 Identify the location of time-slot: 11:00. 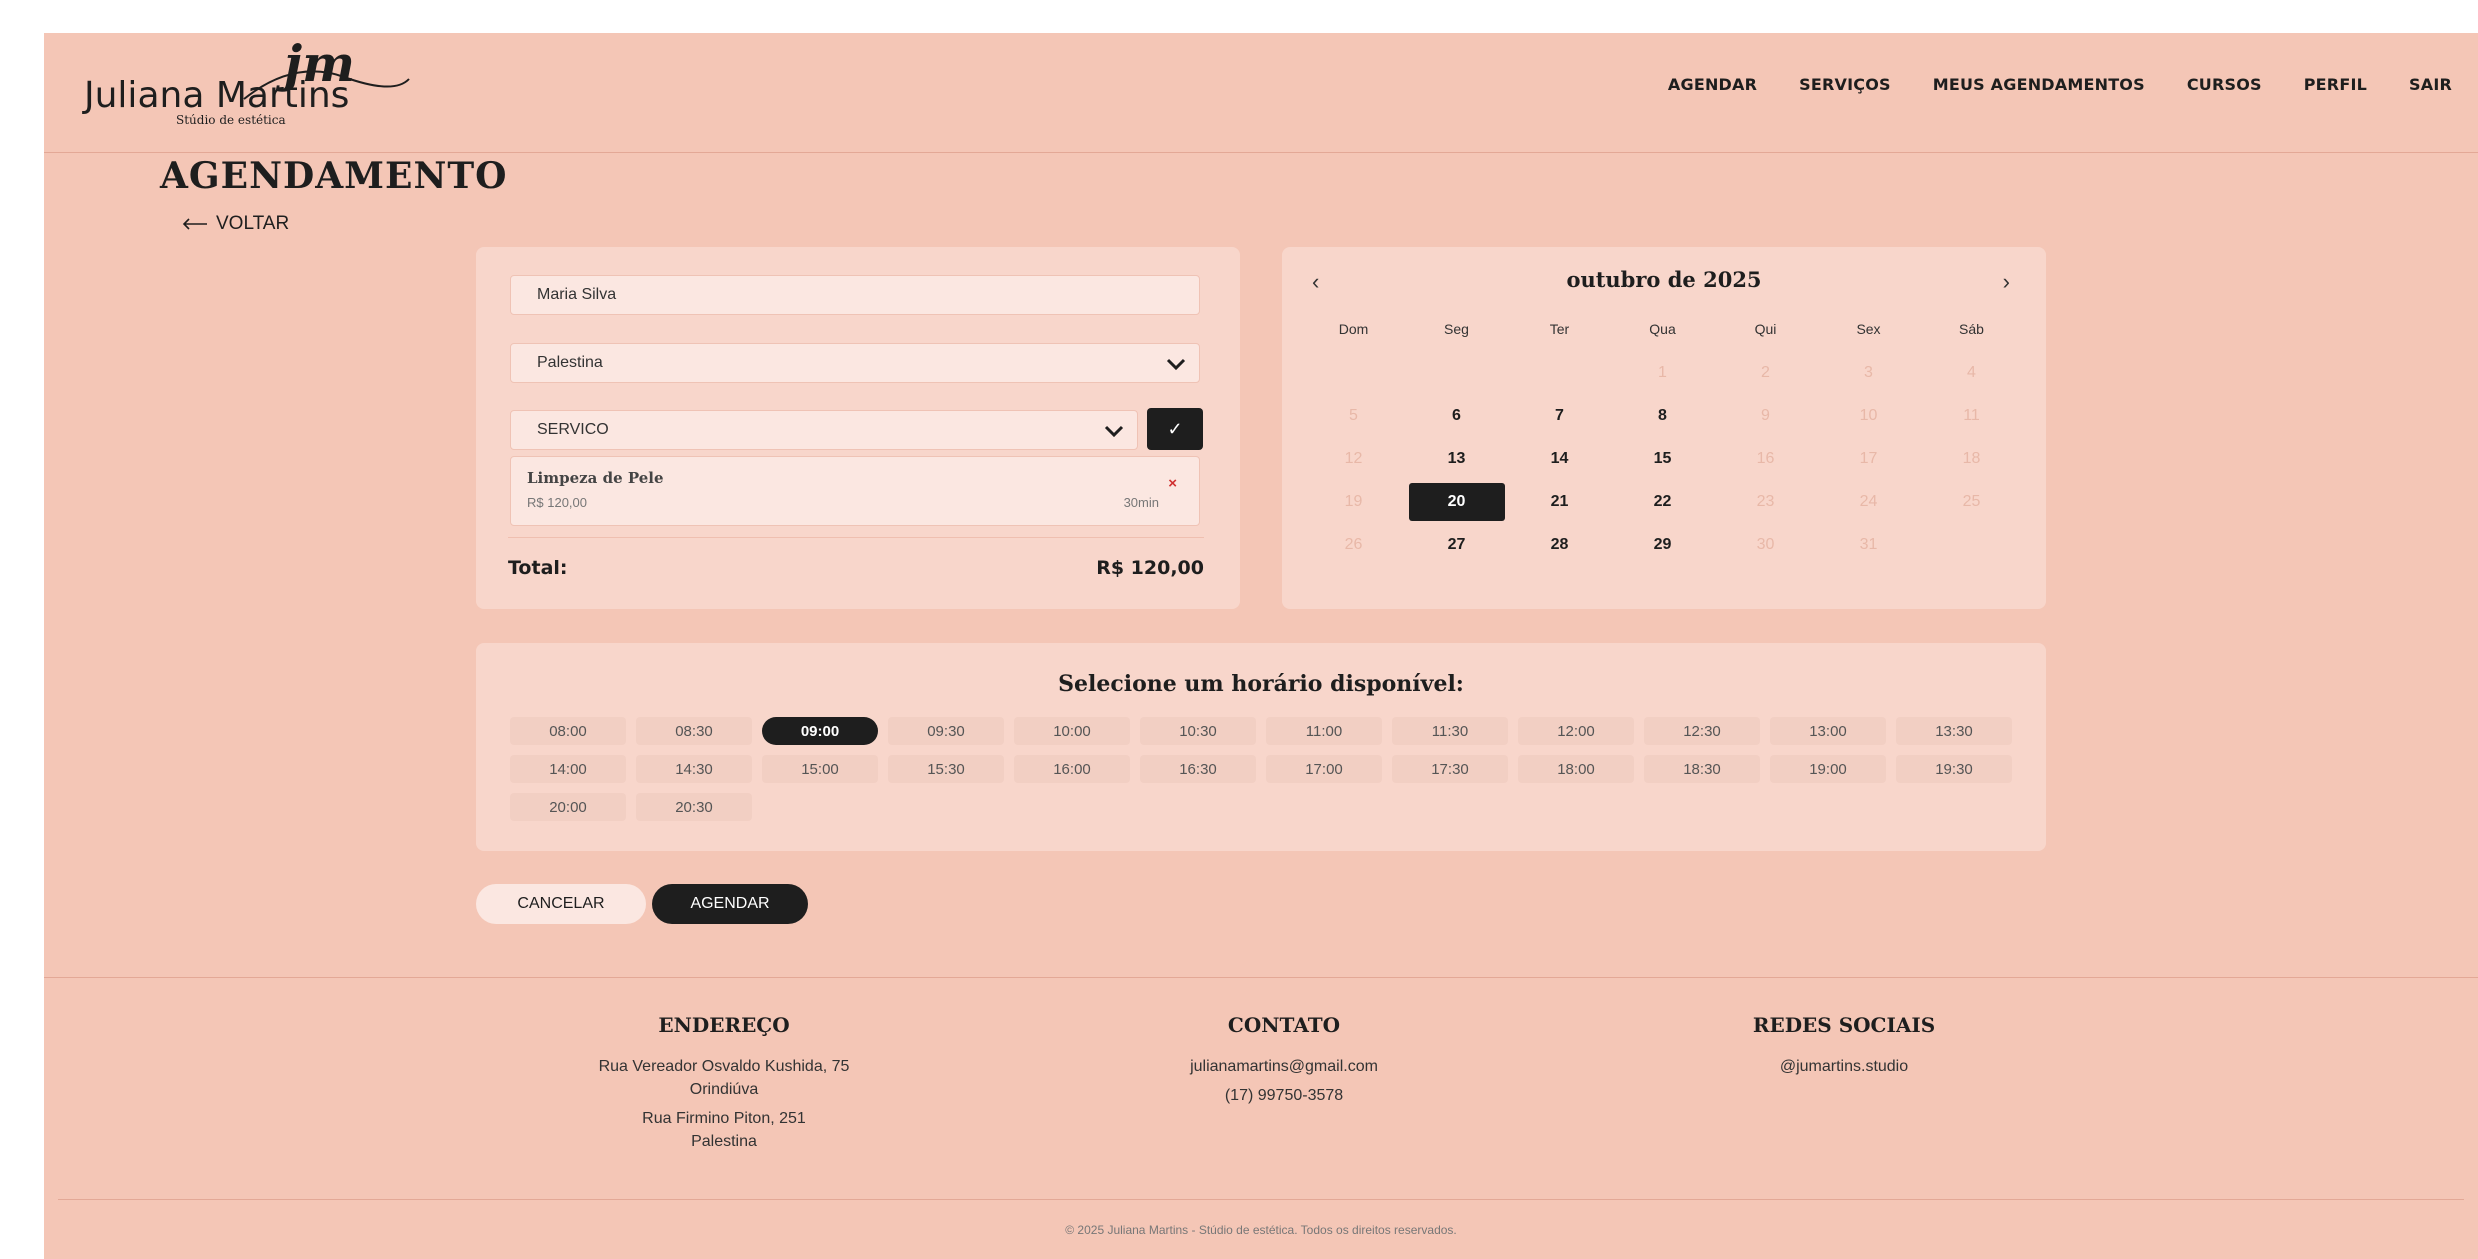
(1324, 731).